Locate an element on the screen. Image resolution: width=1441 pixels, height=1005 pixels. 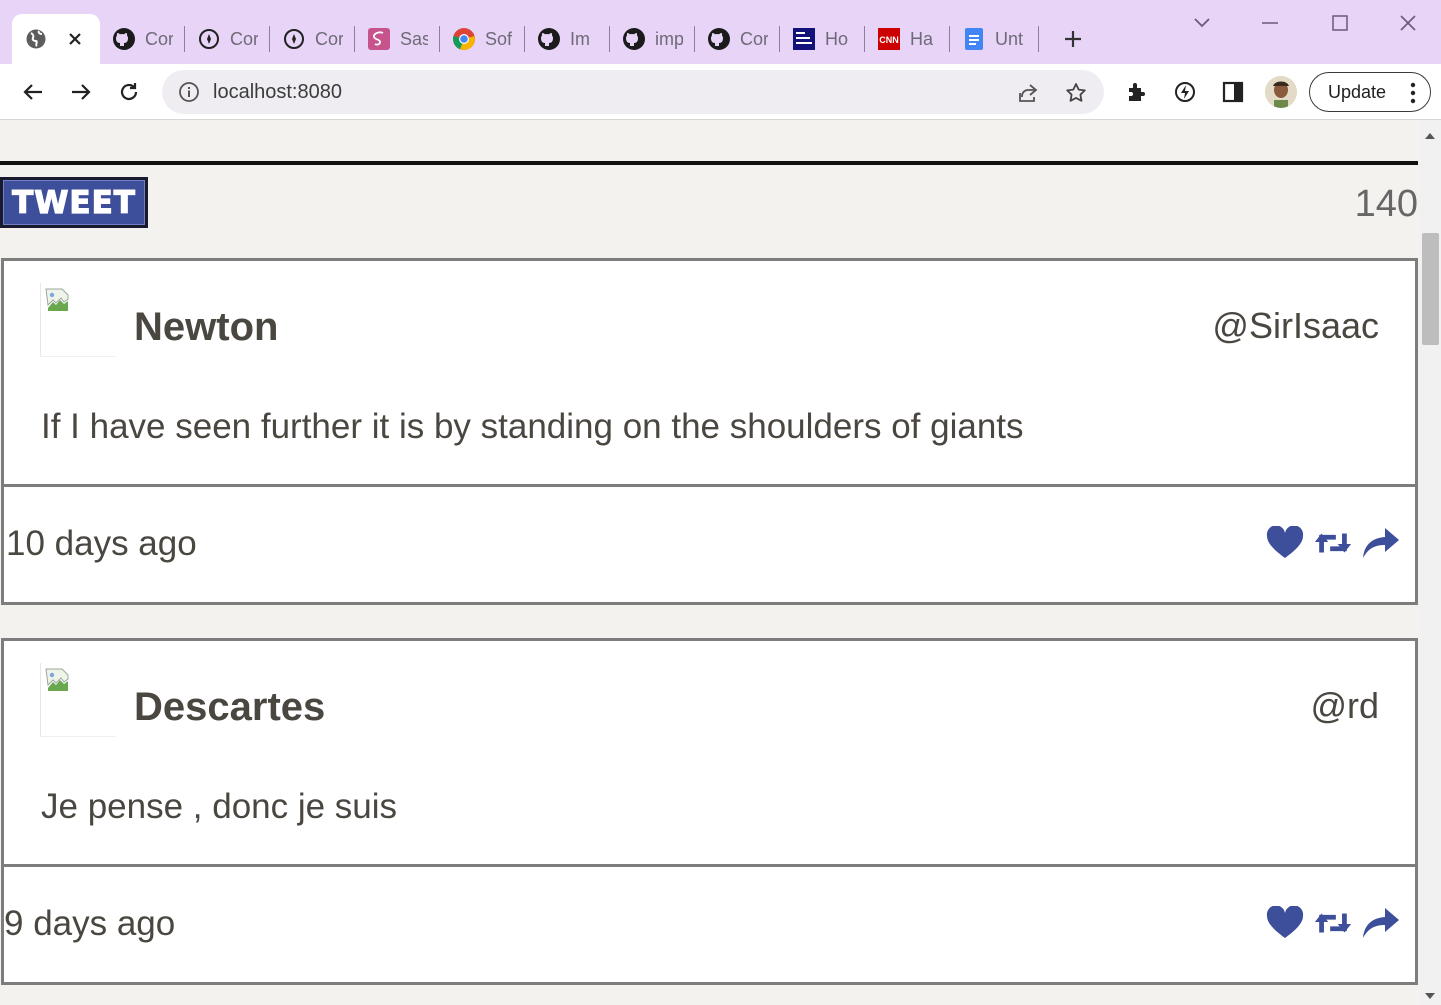
tab-cnn: CNN Ha is located at coordinates (907, 39).